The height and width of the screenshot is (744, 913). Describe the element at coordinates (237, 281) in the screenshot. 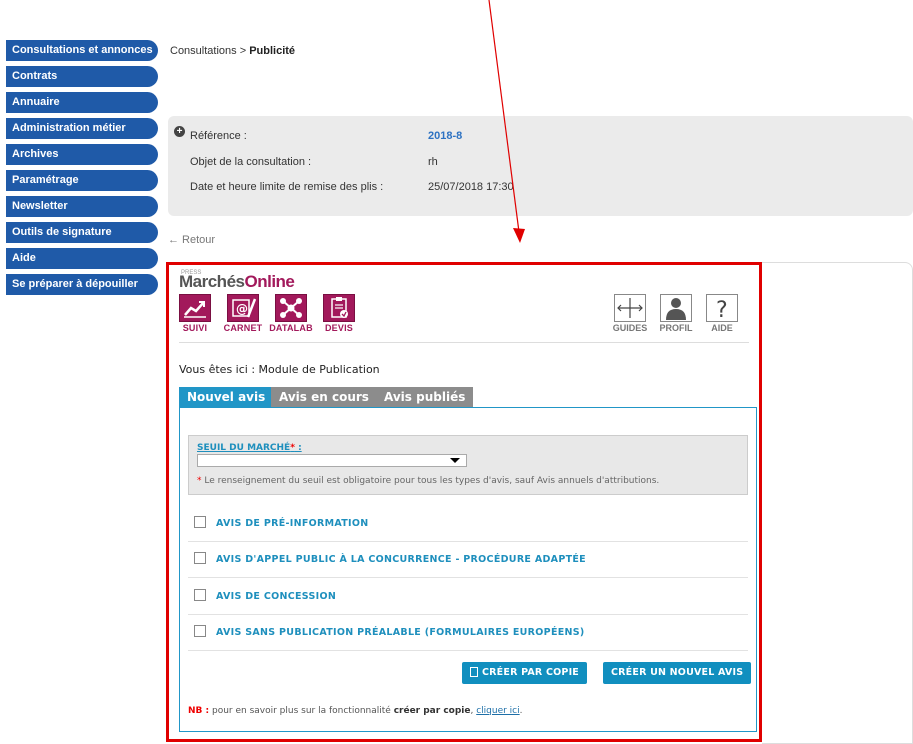

I see `marchesonline-logo: PRESS MarchésOnline` at that location.